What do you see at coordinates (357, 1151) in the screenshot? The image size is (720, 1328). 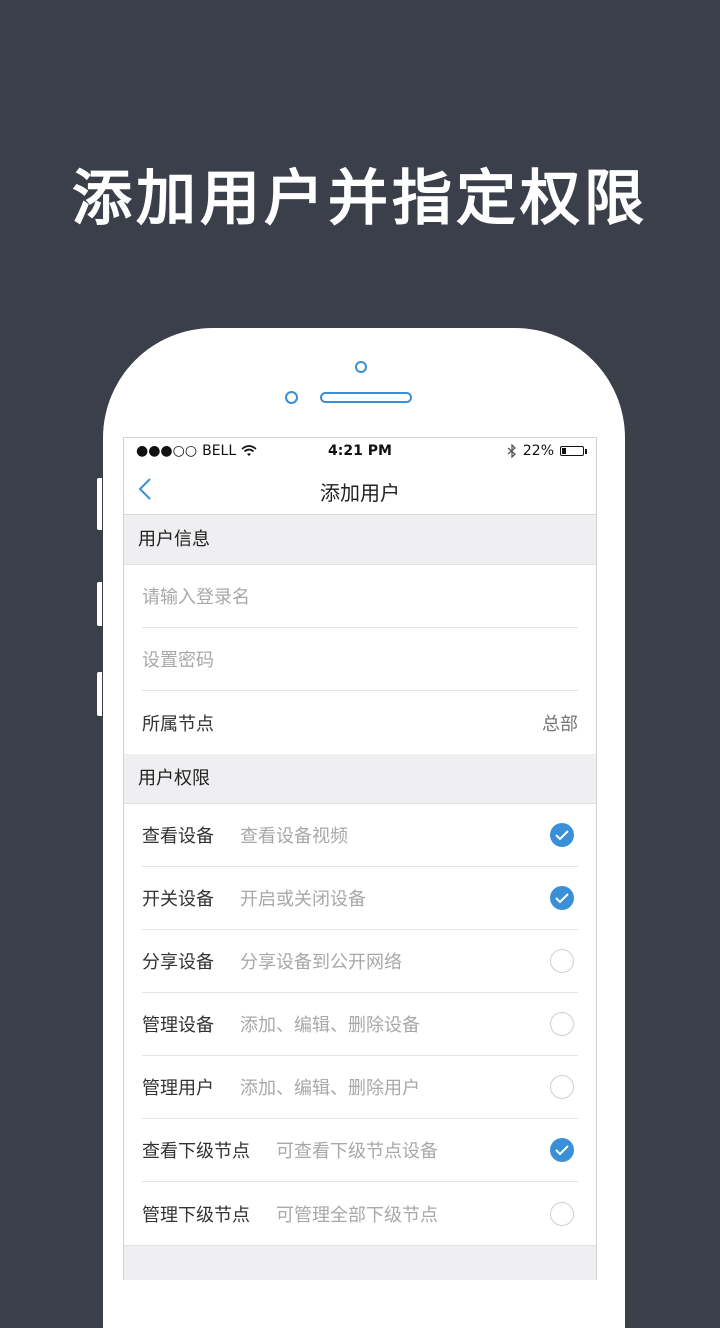 I see `permission-desc: 可查看下级节点设备` at bounding box center [357, 1151].